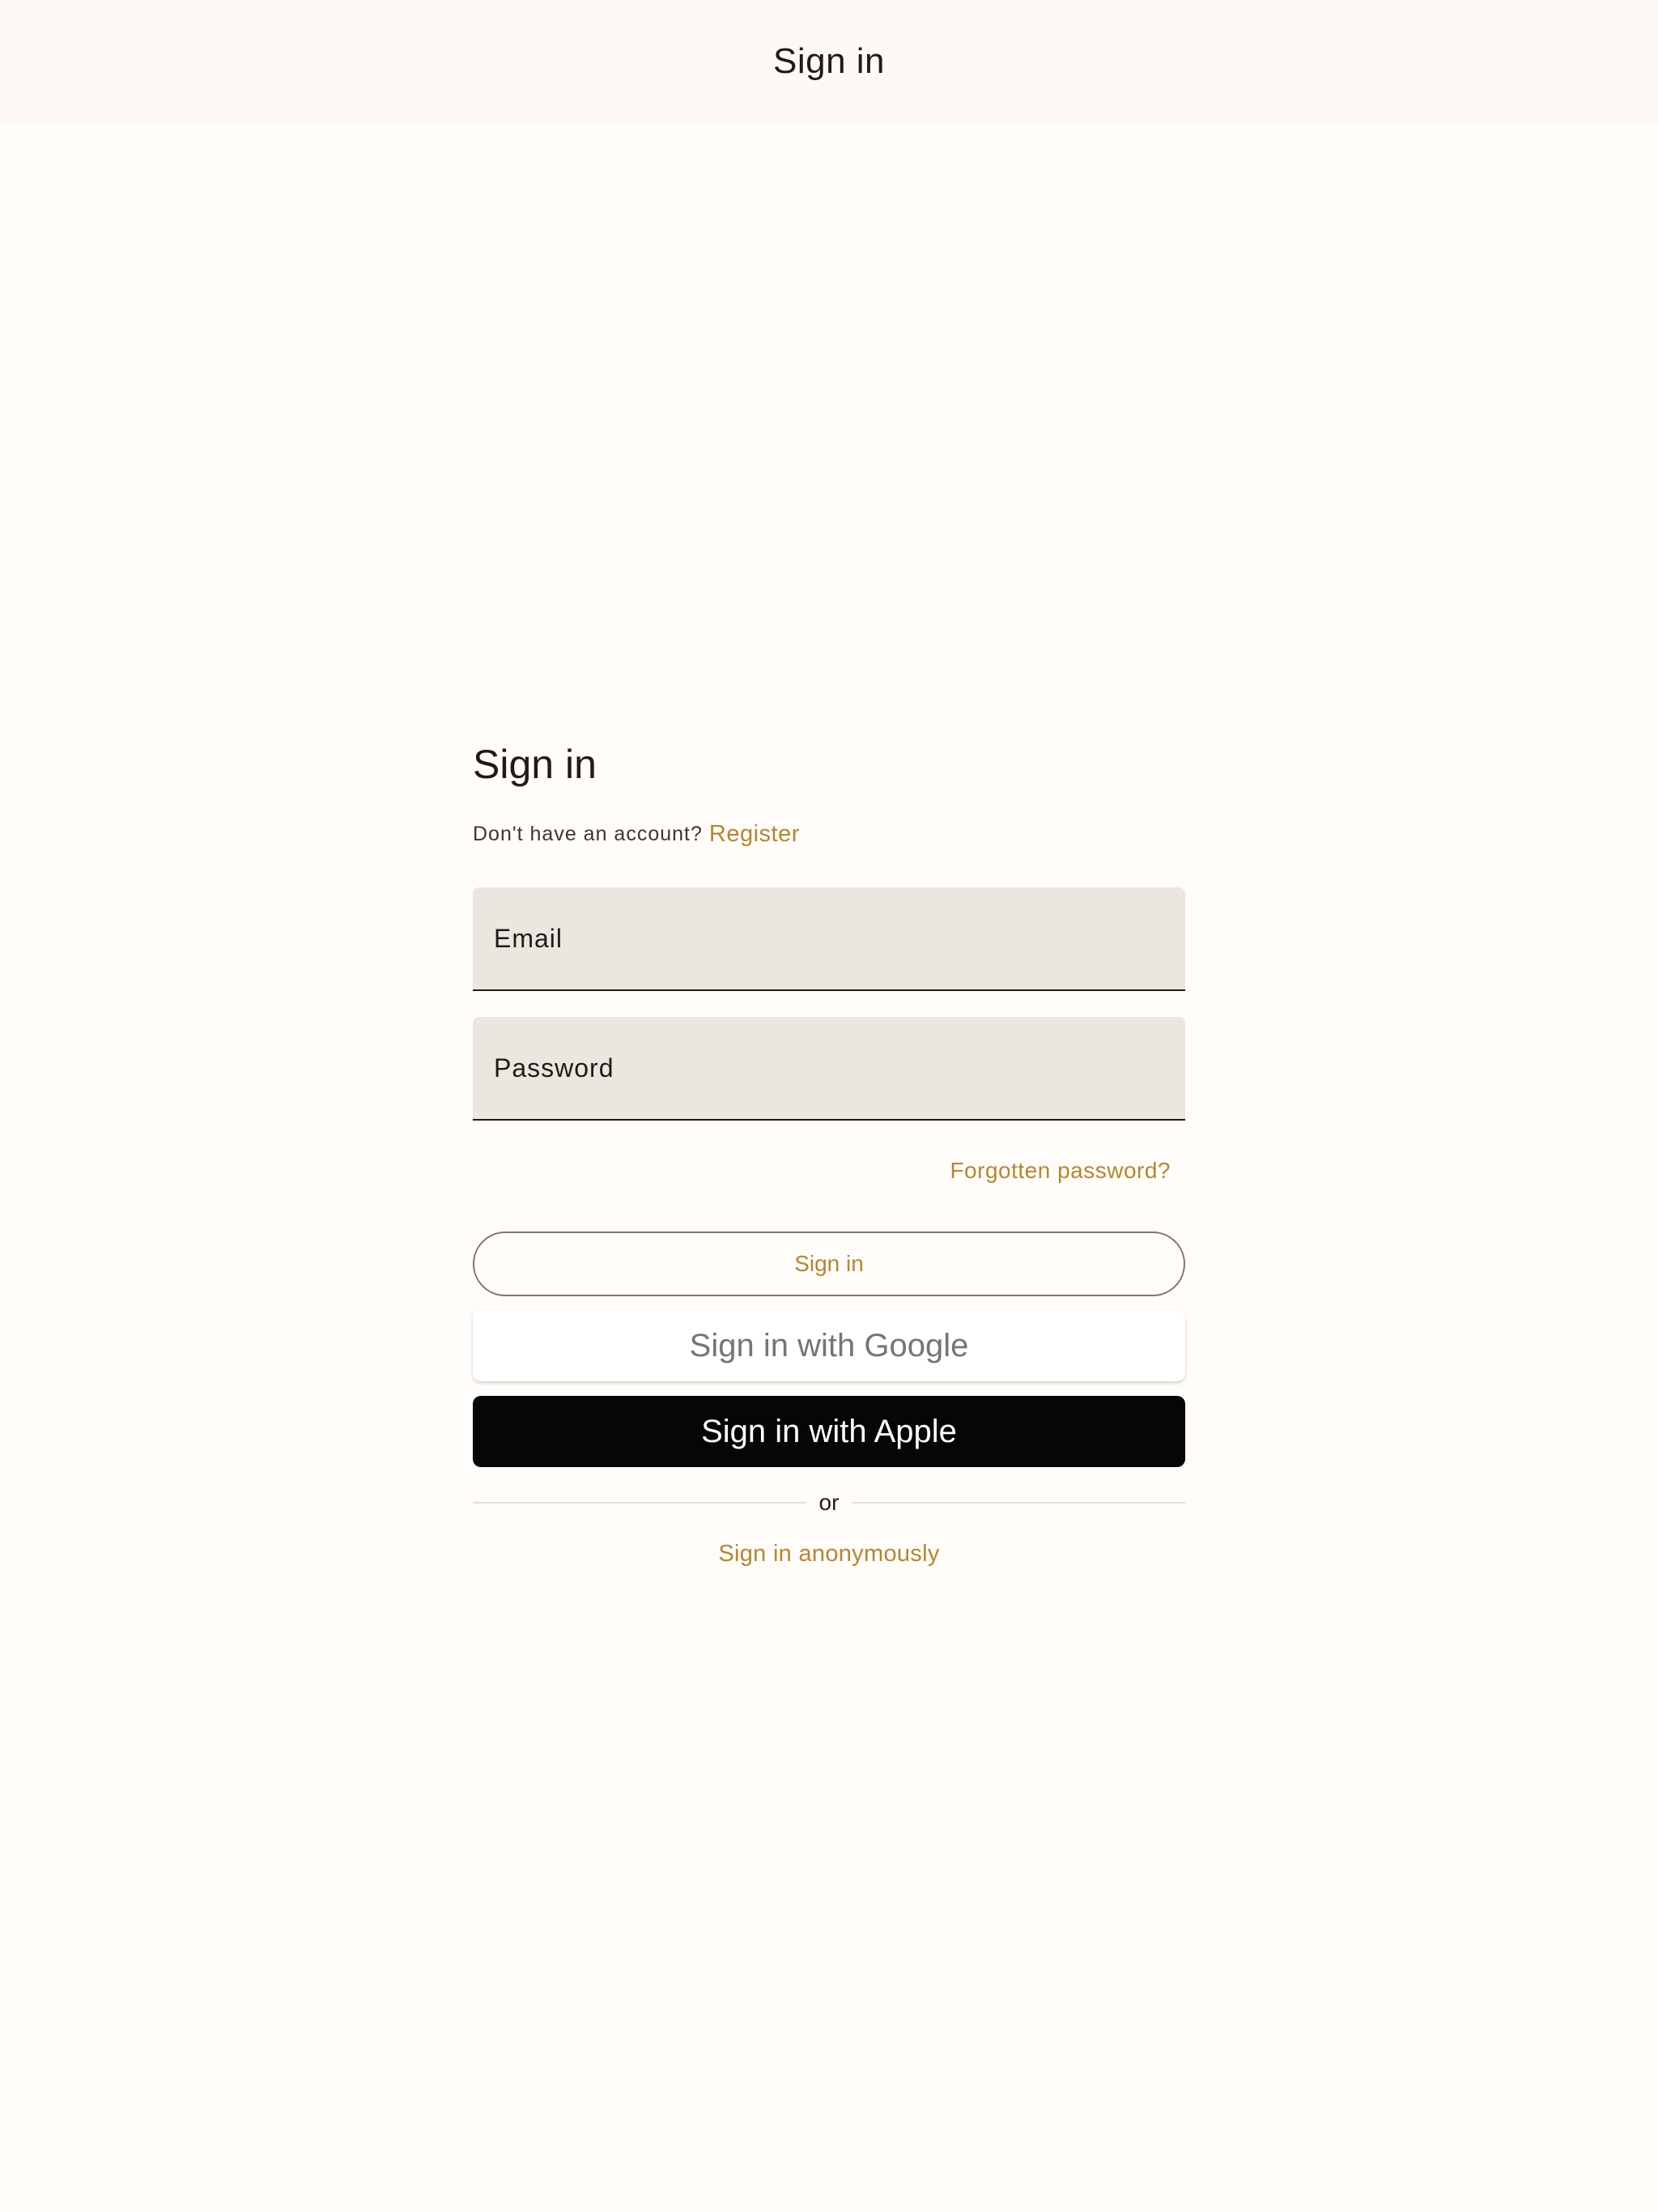 This screenshot has width=1658, height=2212. I want to click on password-input, so click(825, 1068).